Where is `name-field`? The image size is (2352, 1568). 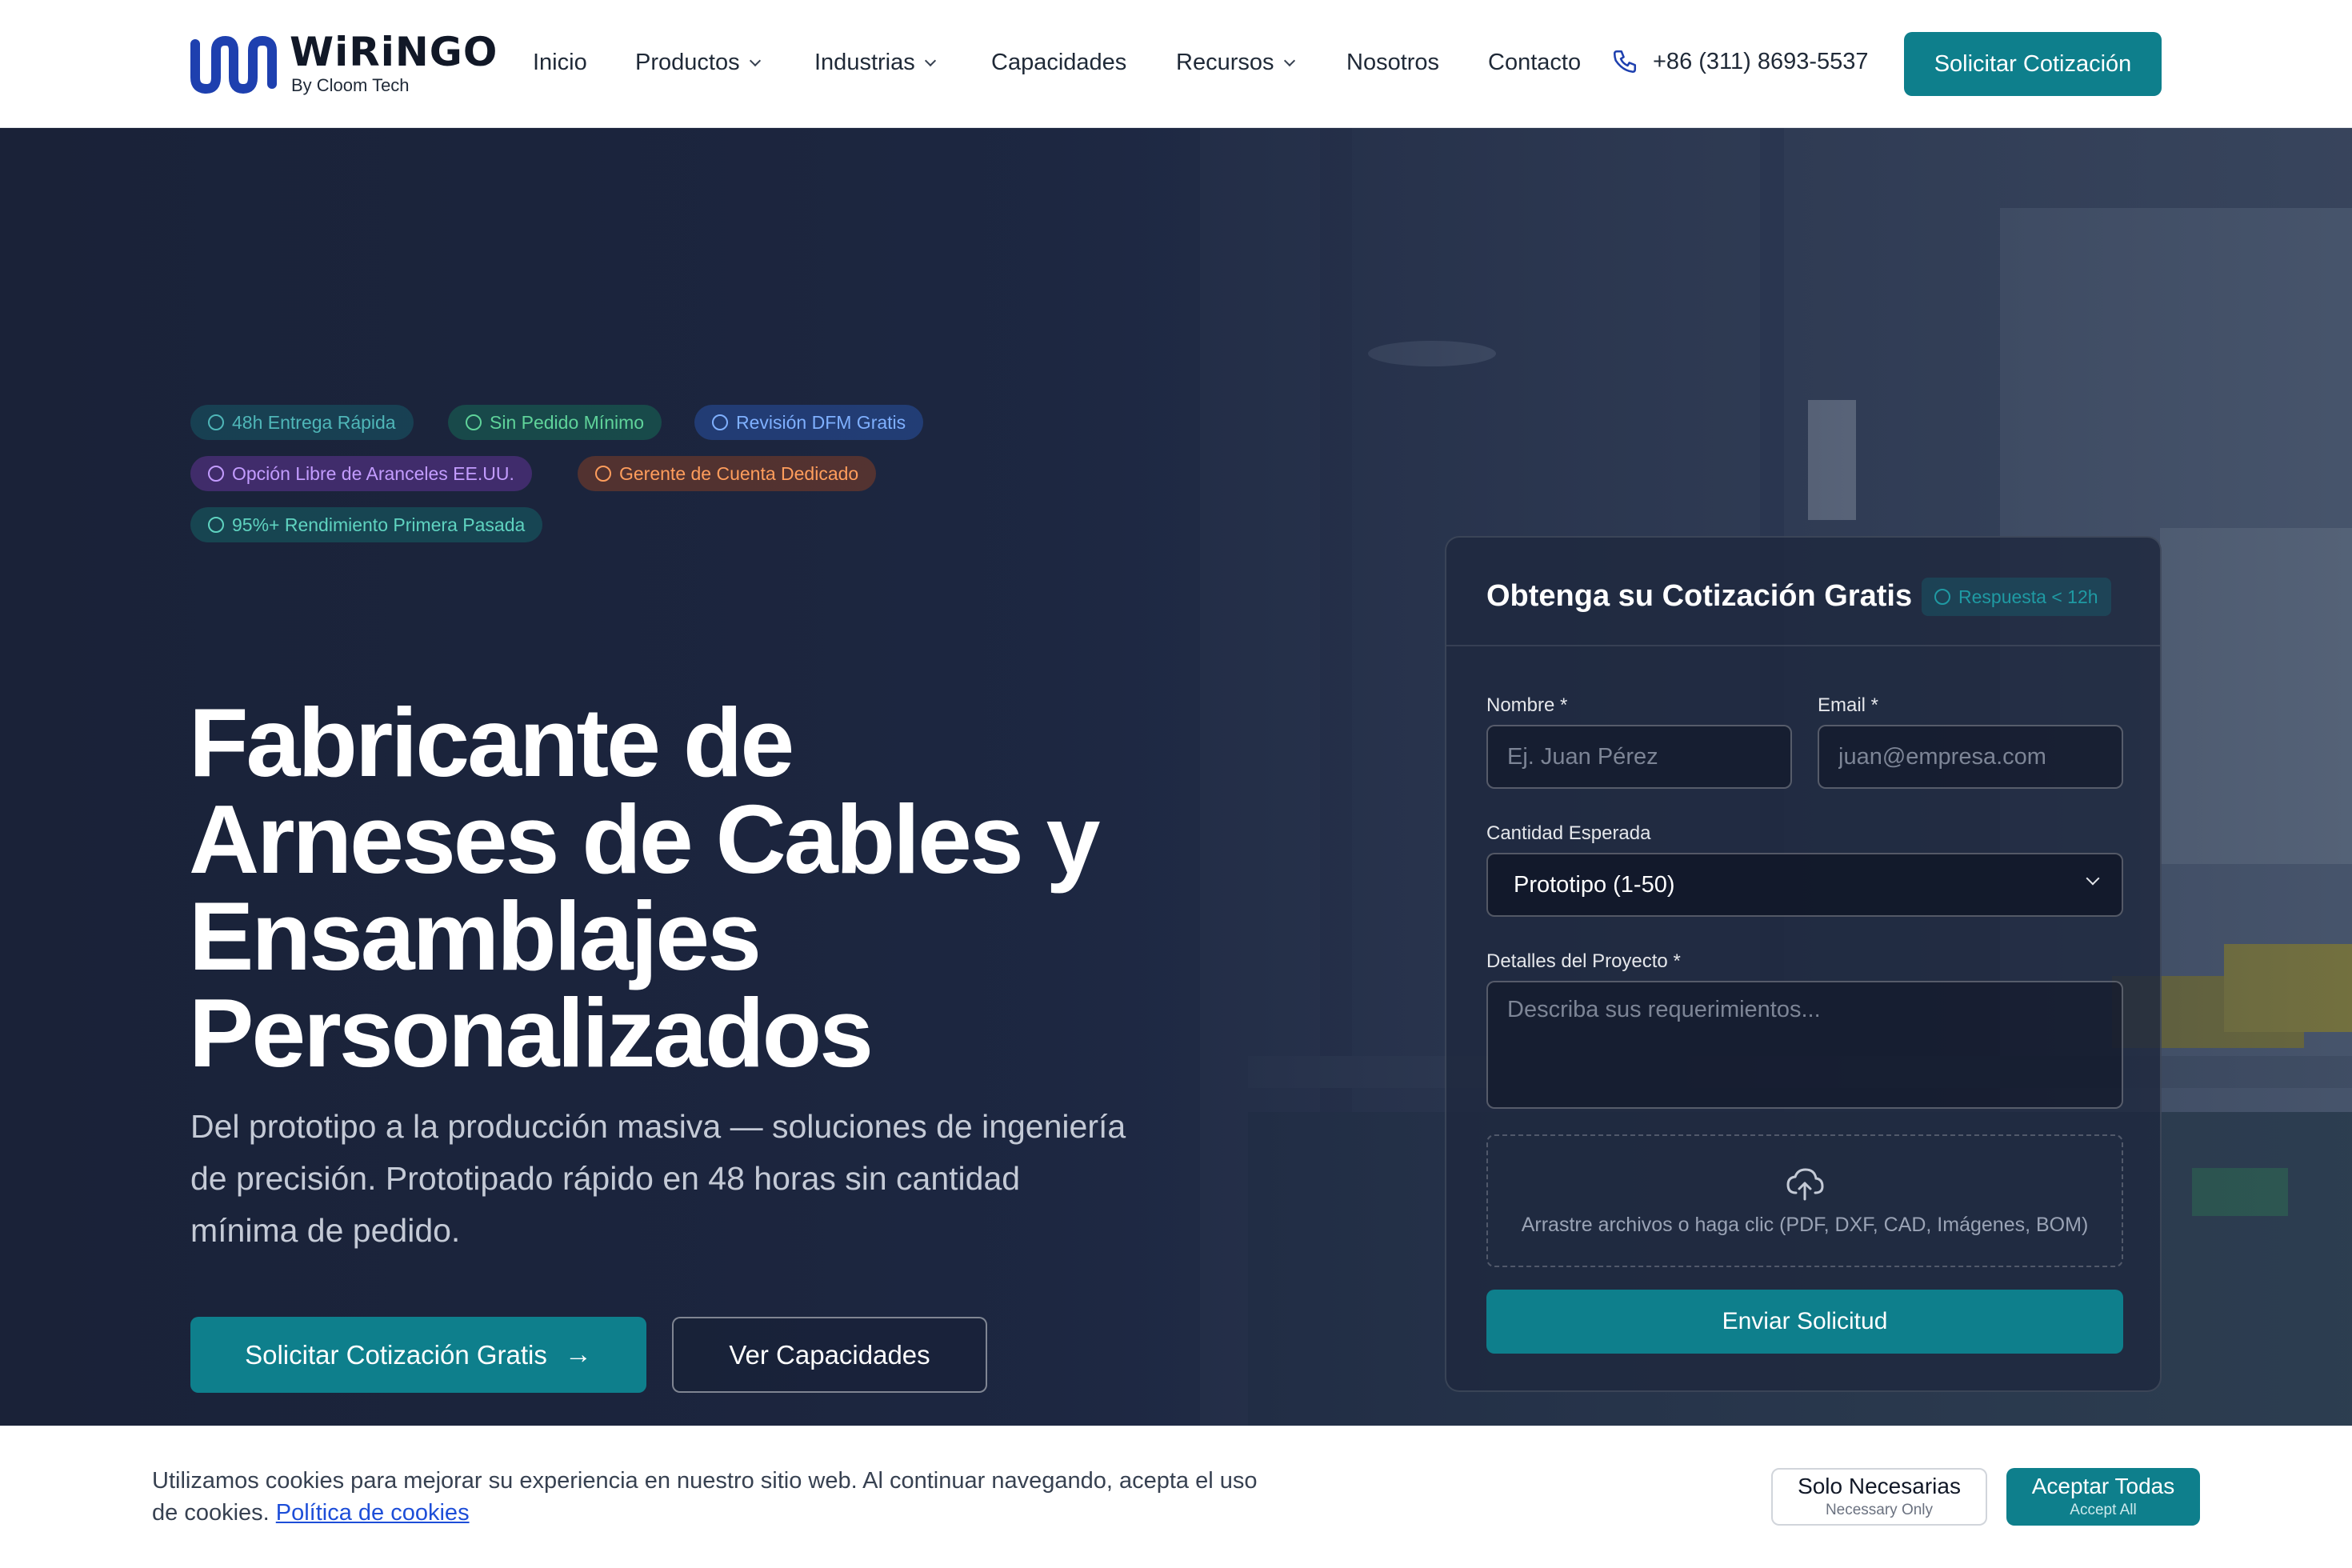 name-field is located at coordinates (1639, 757).